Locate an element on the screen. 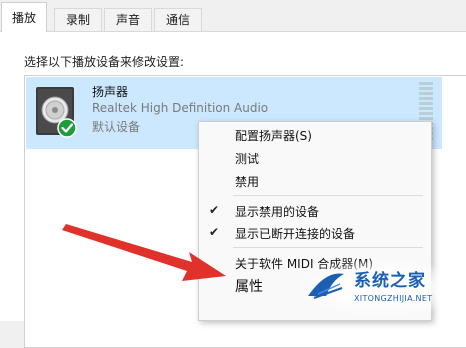 This screenshot has height=348, width=466. green-check-icon is located at coordinates (67, 128).